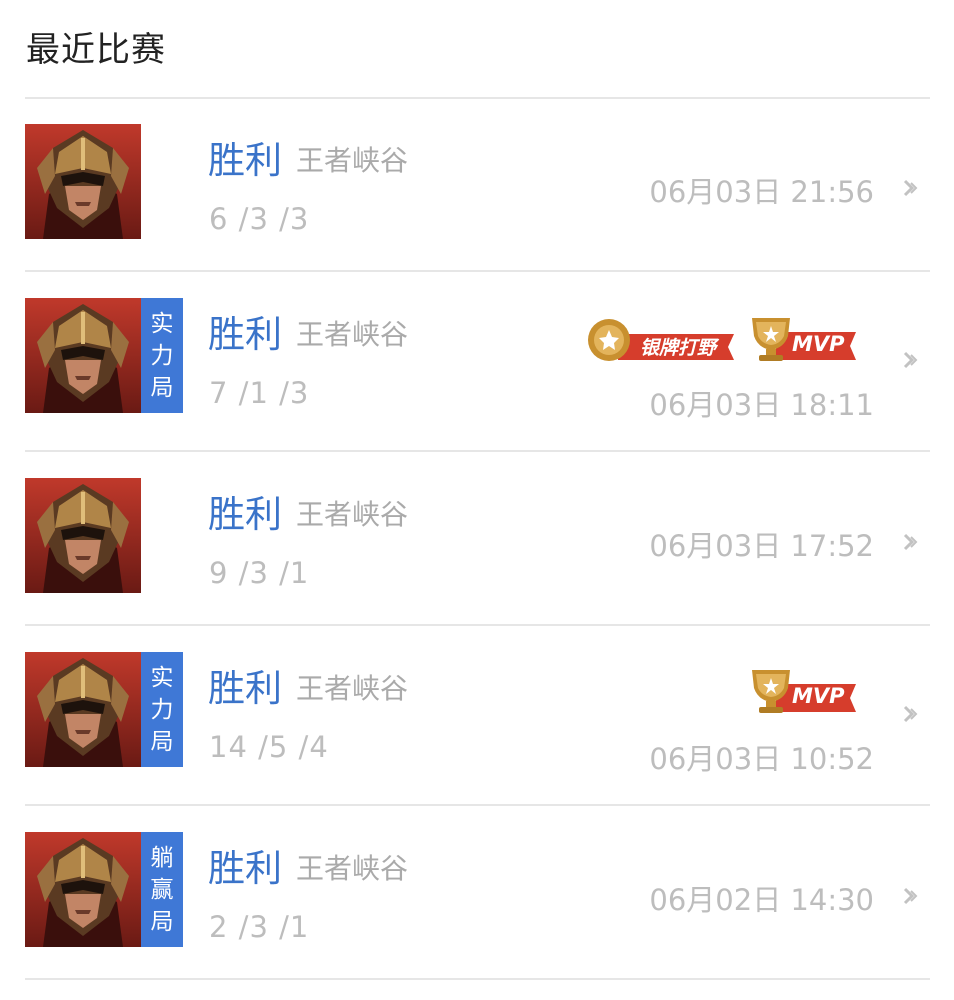 The height and width of the screenshot is (1000, 954). Describe the element at coordinates (259, 219) in the screenshot. I see `kda: 6 /3 /3` at that location.